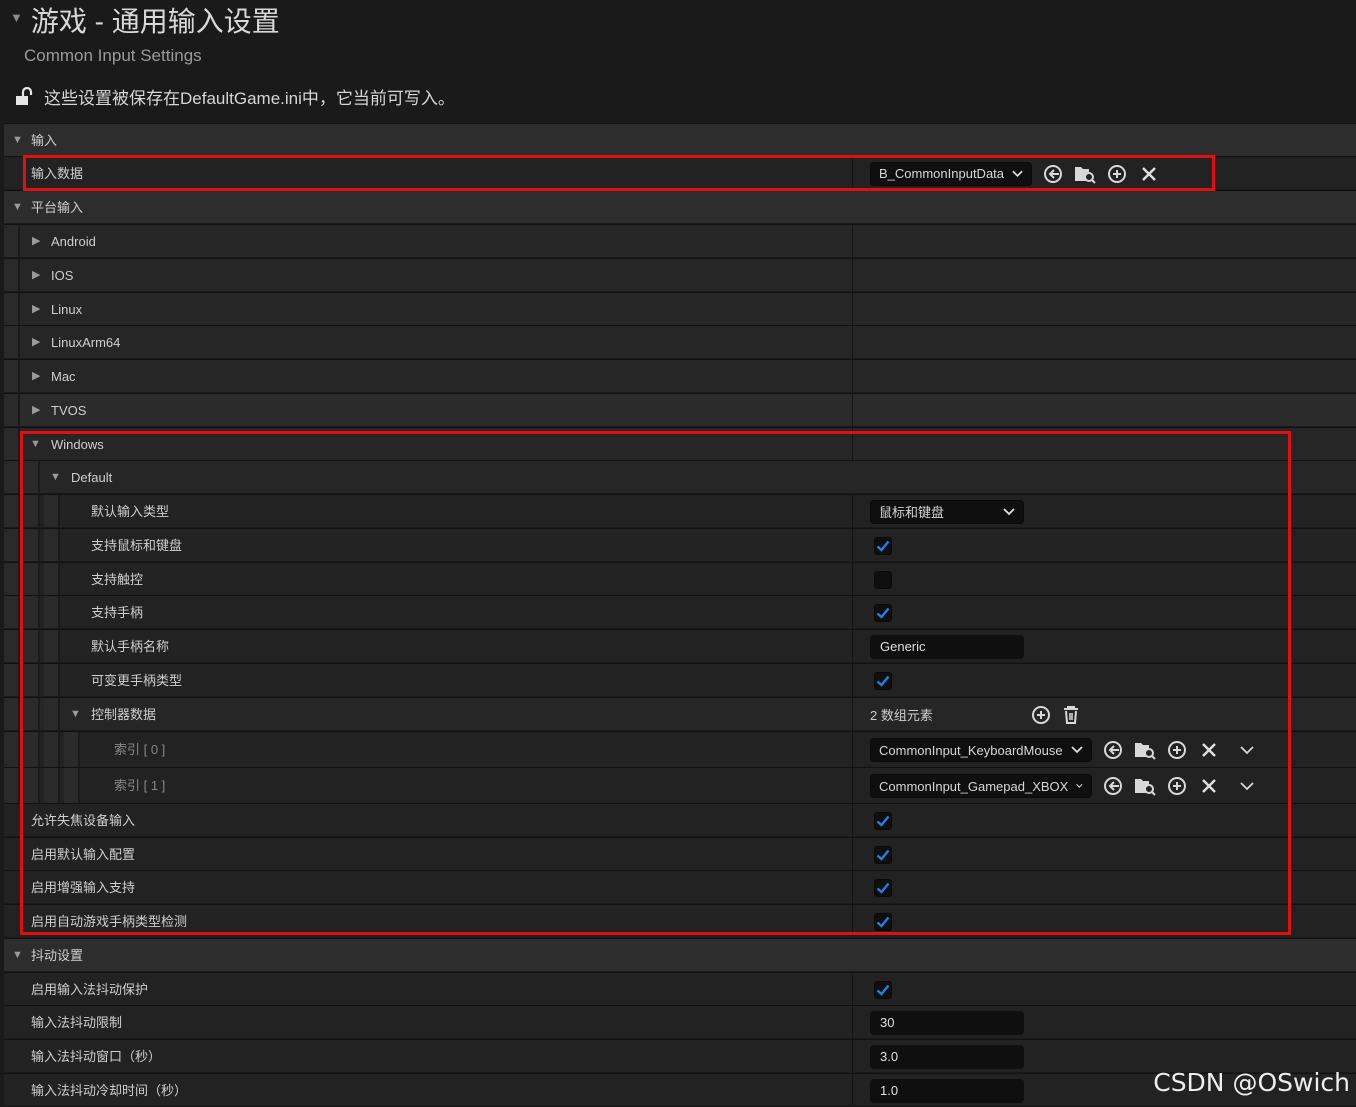 The height and width of the screenshot is (1107, 1356). What do you see at coordinates (883, 579) in the screenshot?
I see `support-touch-checkbox` at bounding box center [883, 579].